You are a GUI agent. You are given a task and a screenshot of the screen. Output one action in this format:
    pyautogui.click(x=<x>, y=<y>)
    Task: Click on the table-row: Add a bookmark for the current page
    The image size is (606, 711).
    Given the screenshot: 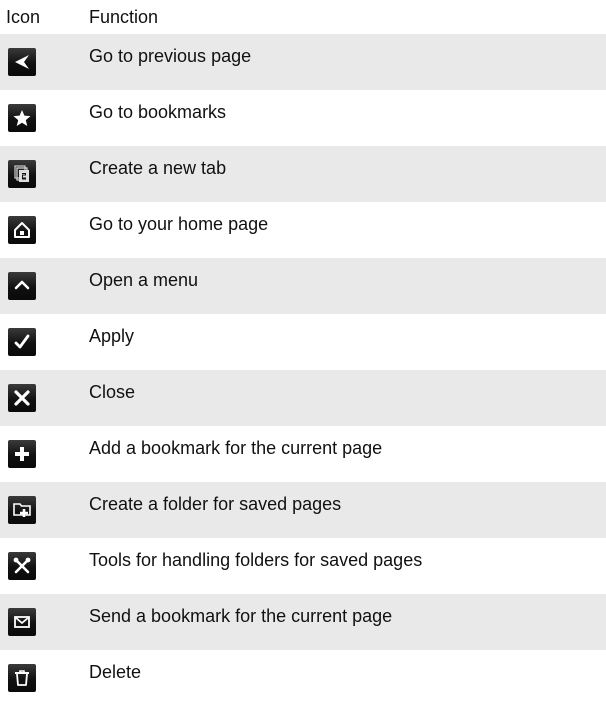 What is the action you would take?
    pyautogui.click(x=303, y=454)
    